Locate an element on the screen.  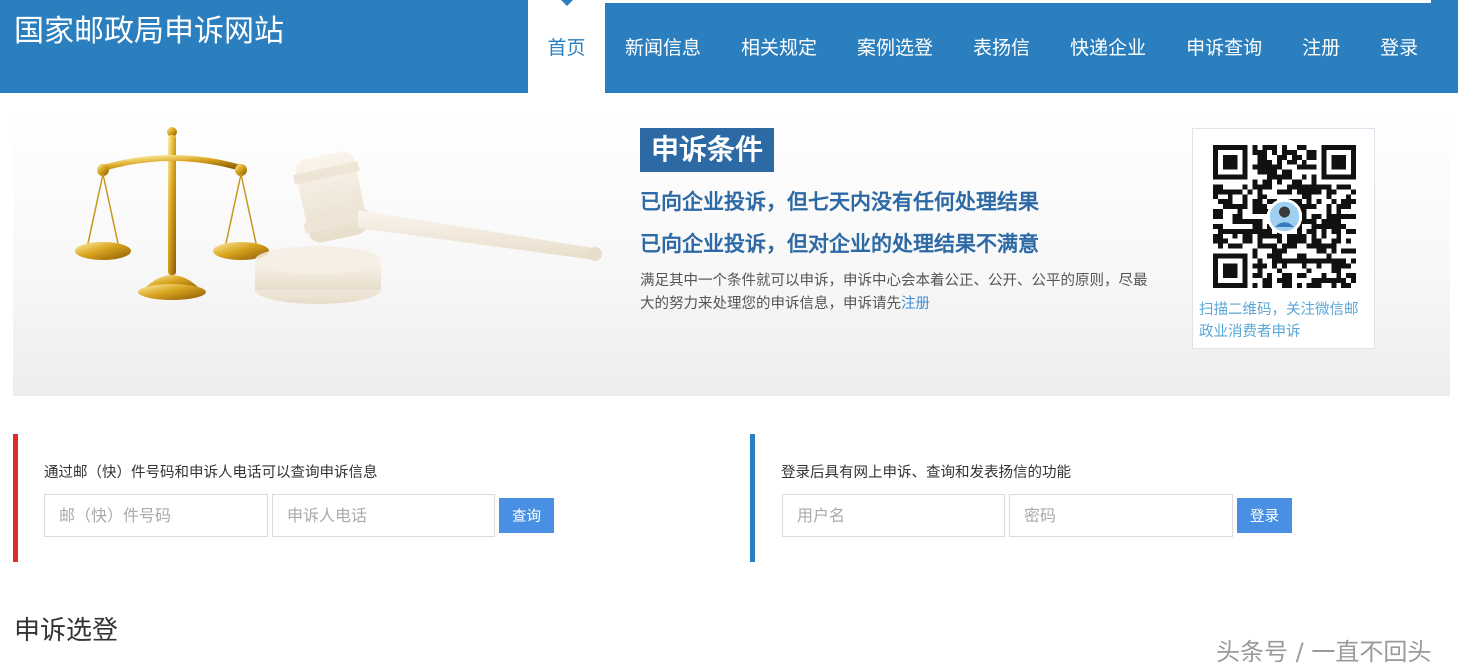
tracking-number-input is located at coordinates (156, 515).